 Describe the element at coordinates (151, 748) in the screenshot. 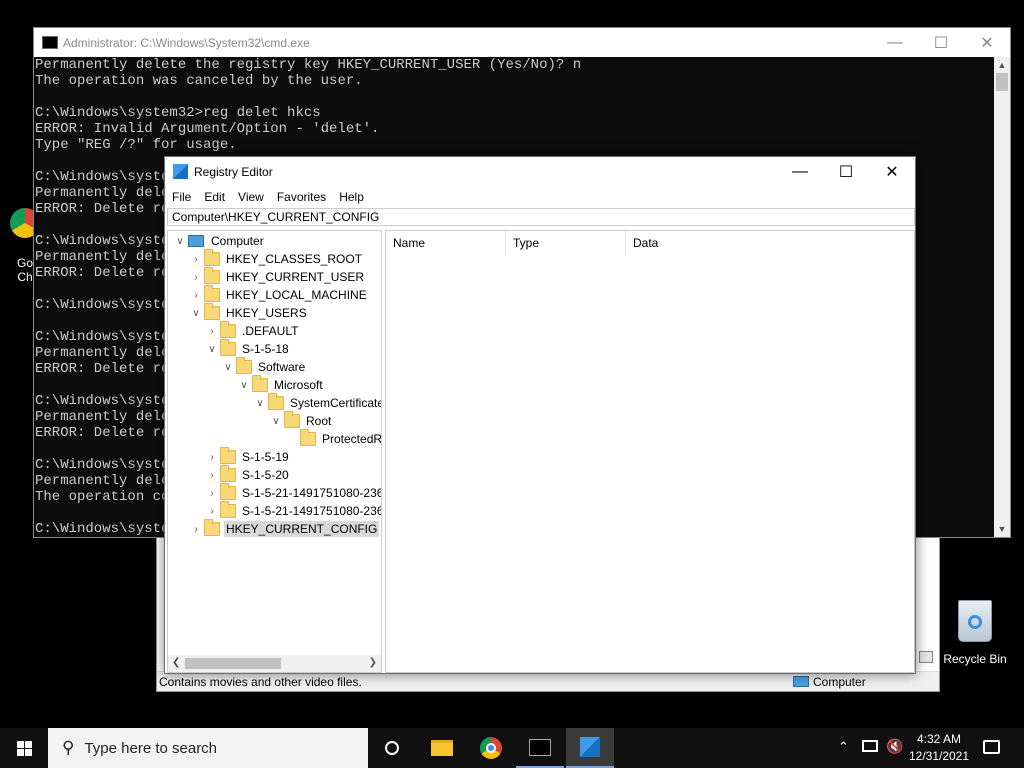

I see `search-placeholder: Type here to search` at that location.